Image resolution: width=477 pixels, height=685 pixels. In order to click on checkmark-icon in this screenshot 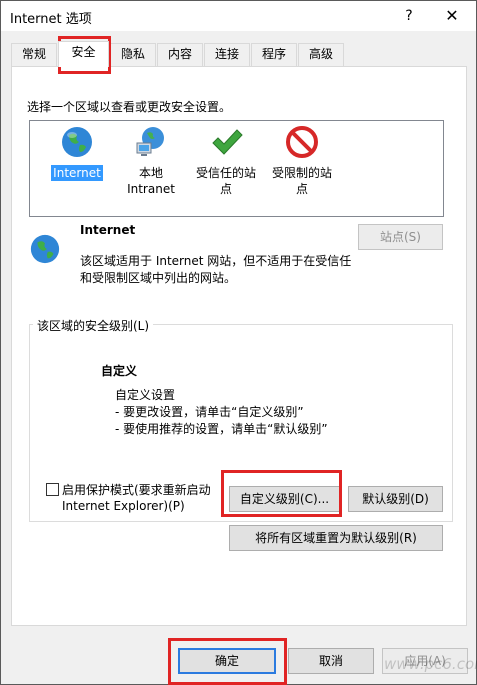, I will do `click(226, 142)`.